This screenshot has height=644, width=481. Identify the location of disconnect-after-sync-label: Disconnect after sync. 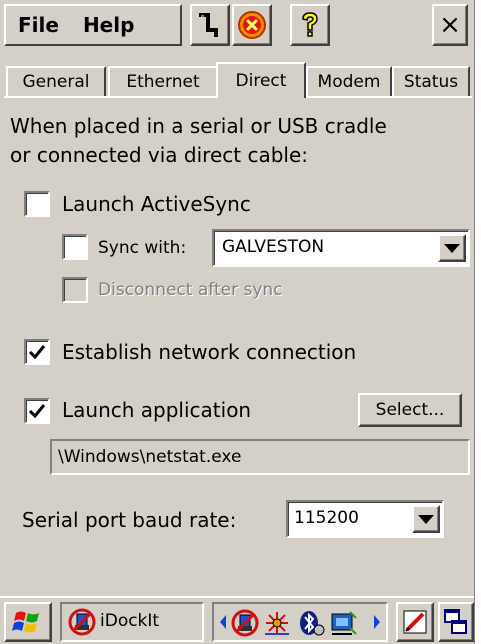
(190, 290).